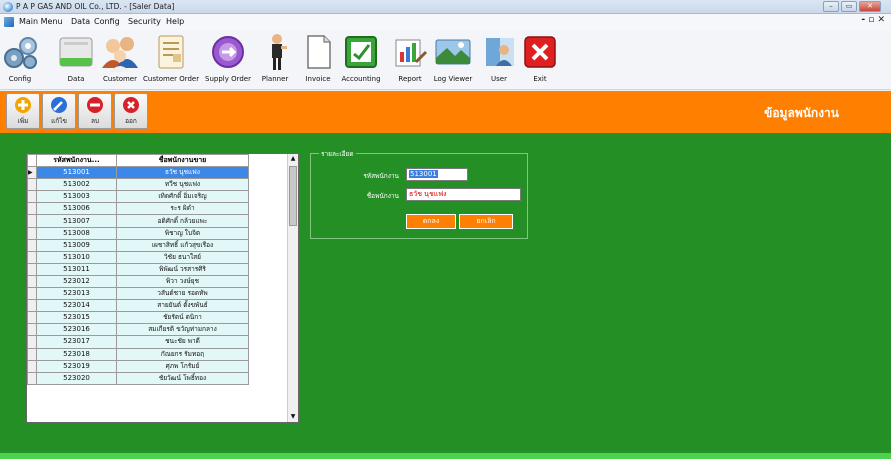 This screenshot has height=459, width=891. I want to click on table-row: 523017 ชนะชัย พาดี, so click(138, 342).